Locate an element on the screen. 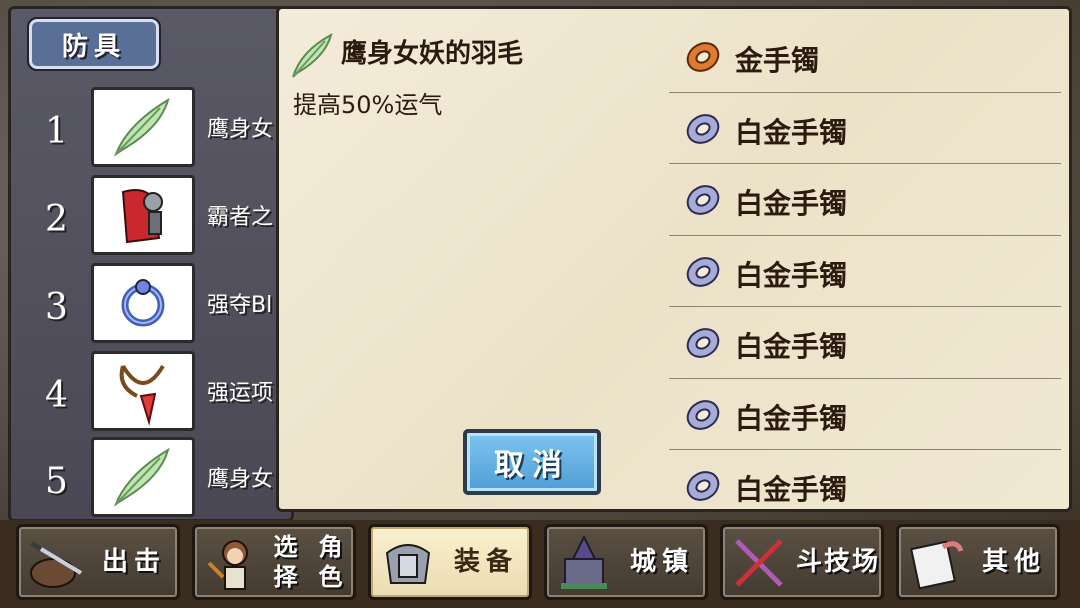 This screenshot has height=608, width=1080. slot-item-name: 强夺Bl is located at coordinates (240, 305).